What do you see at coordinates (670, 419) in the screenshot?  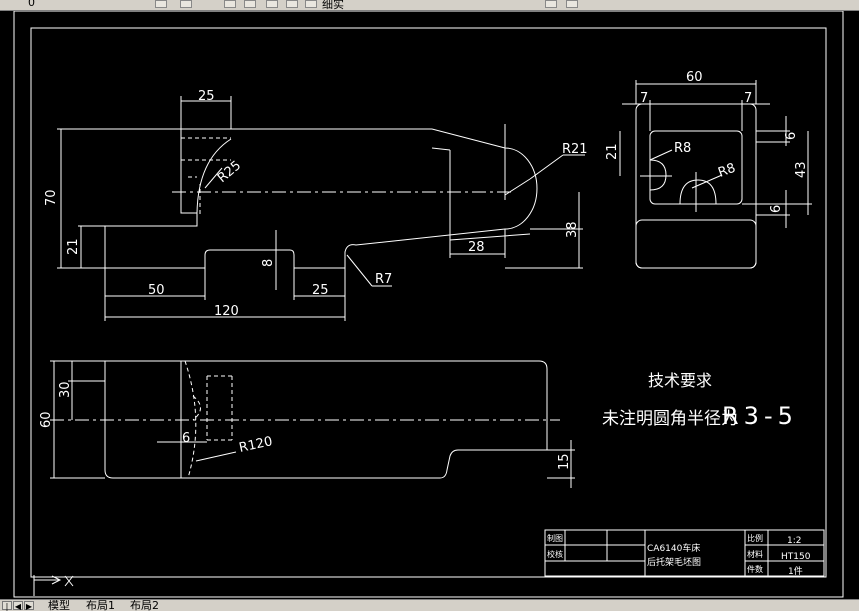 I see `tech-requirements-note: 未注明圆角半径为` at bounding box center [670, 419].